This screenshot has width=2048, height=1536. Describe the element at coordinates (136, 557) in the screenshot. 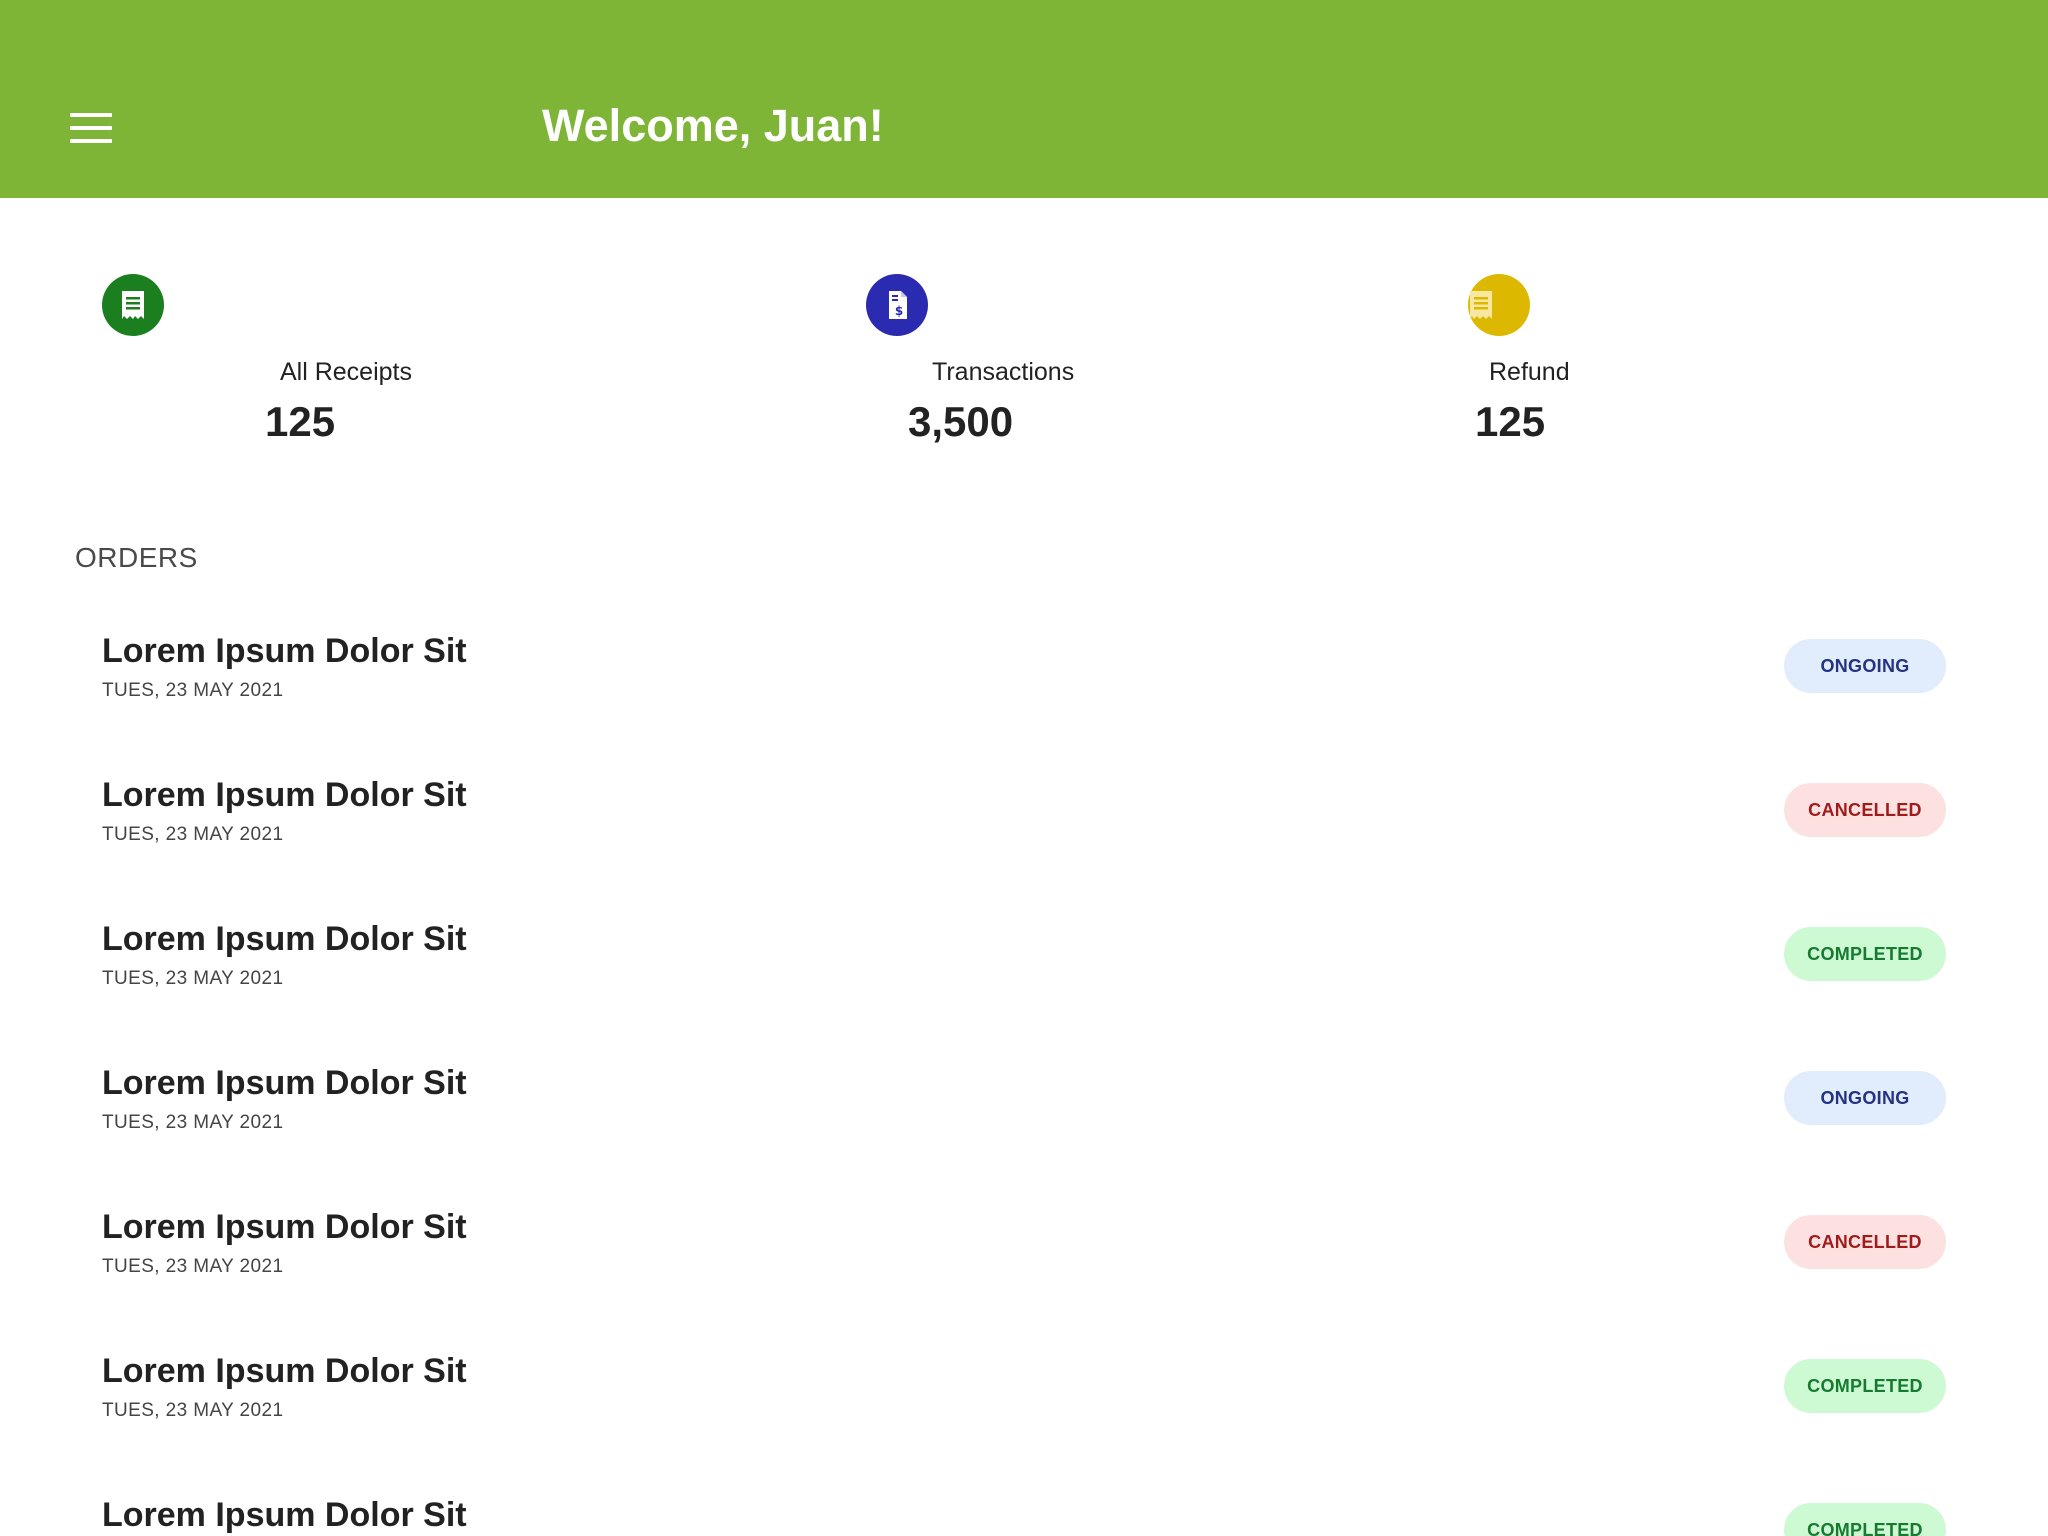

I see `orders-section-title: ORDERS` at that location.